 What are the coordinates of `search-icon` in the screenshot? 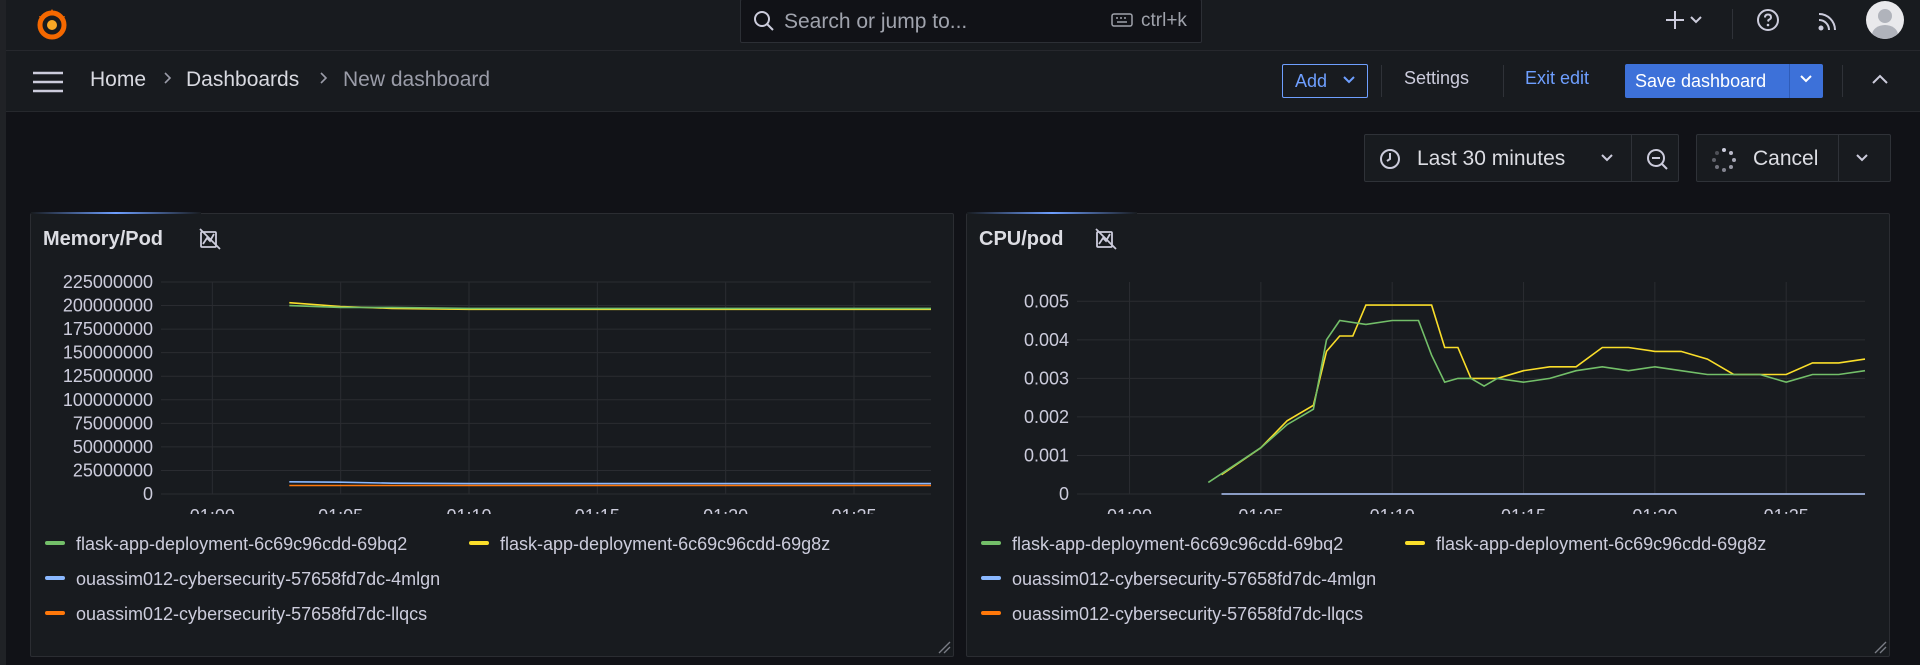 It's located at (764, 21).